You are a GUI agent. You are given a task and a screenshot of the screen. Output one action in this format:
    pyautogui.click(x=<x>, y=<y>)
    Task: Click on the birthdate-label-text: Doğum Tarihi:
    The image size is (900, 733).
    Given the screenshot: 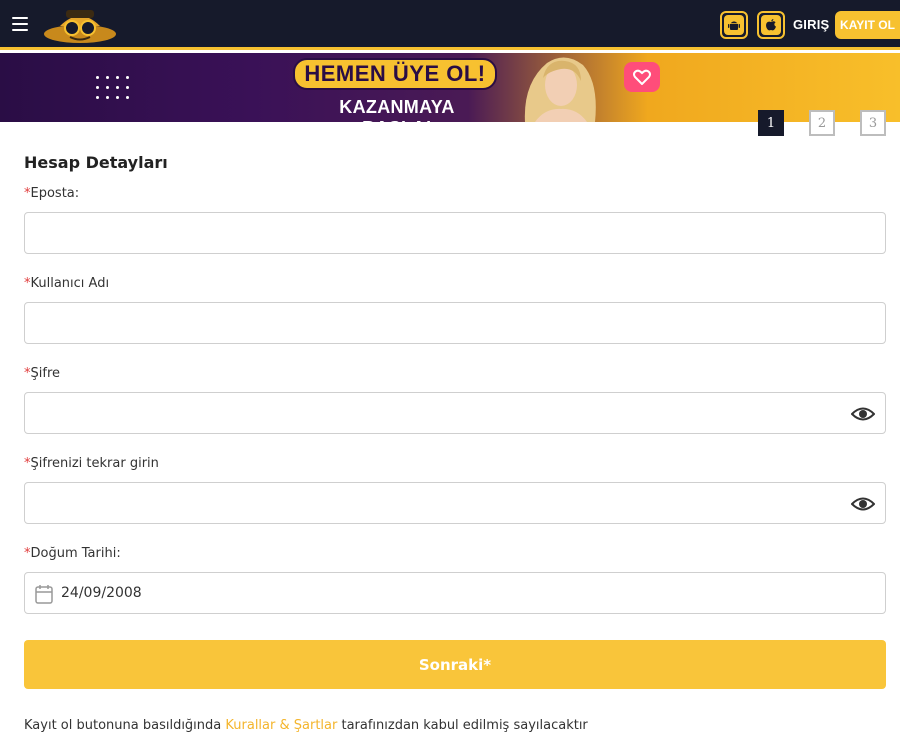 What is the action you would take?
    pyautogui.click(x=75, y=553)
    